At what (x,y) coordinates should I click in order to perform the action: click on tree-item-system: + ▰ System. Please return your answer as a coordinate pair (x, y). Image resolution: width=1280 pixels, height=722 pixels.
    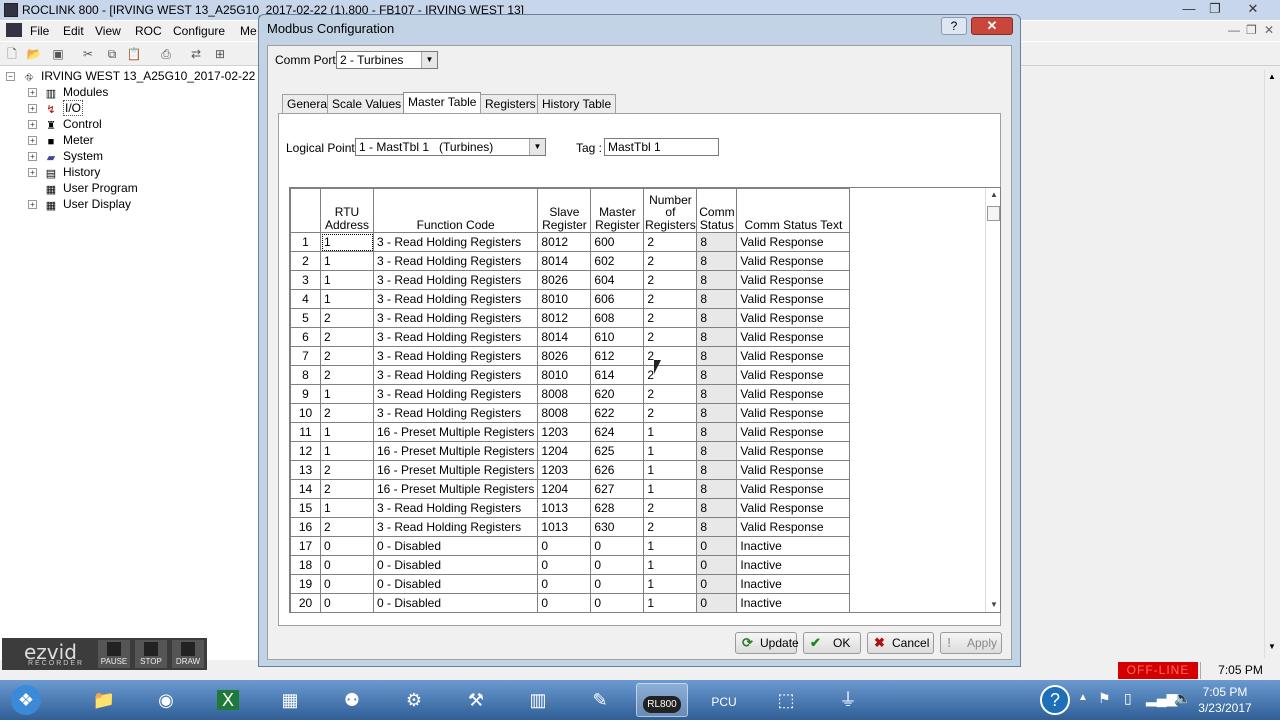
    Looking at the image, I should click on (65, 157).